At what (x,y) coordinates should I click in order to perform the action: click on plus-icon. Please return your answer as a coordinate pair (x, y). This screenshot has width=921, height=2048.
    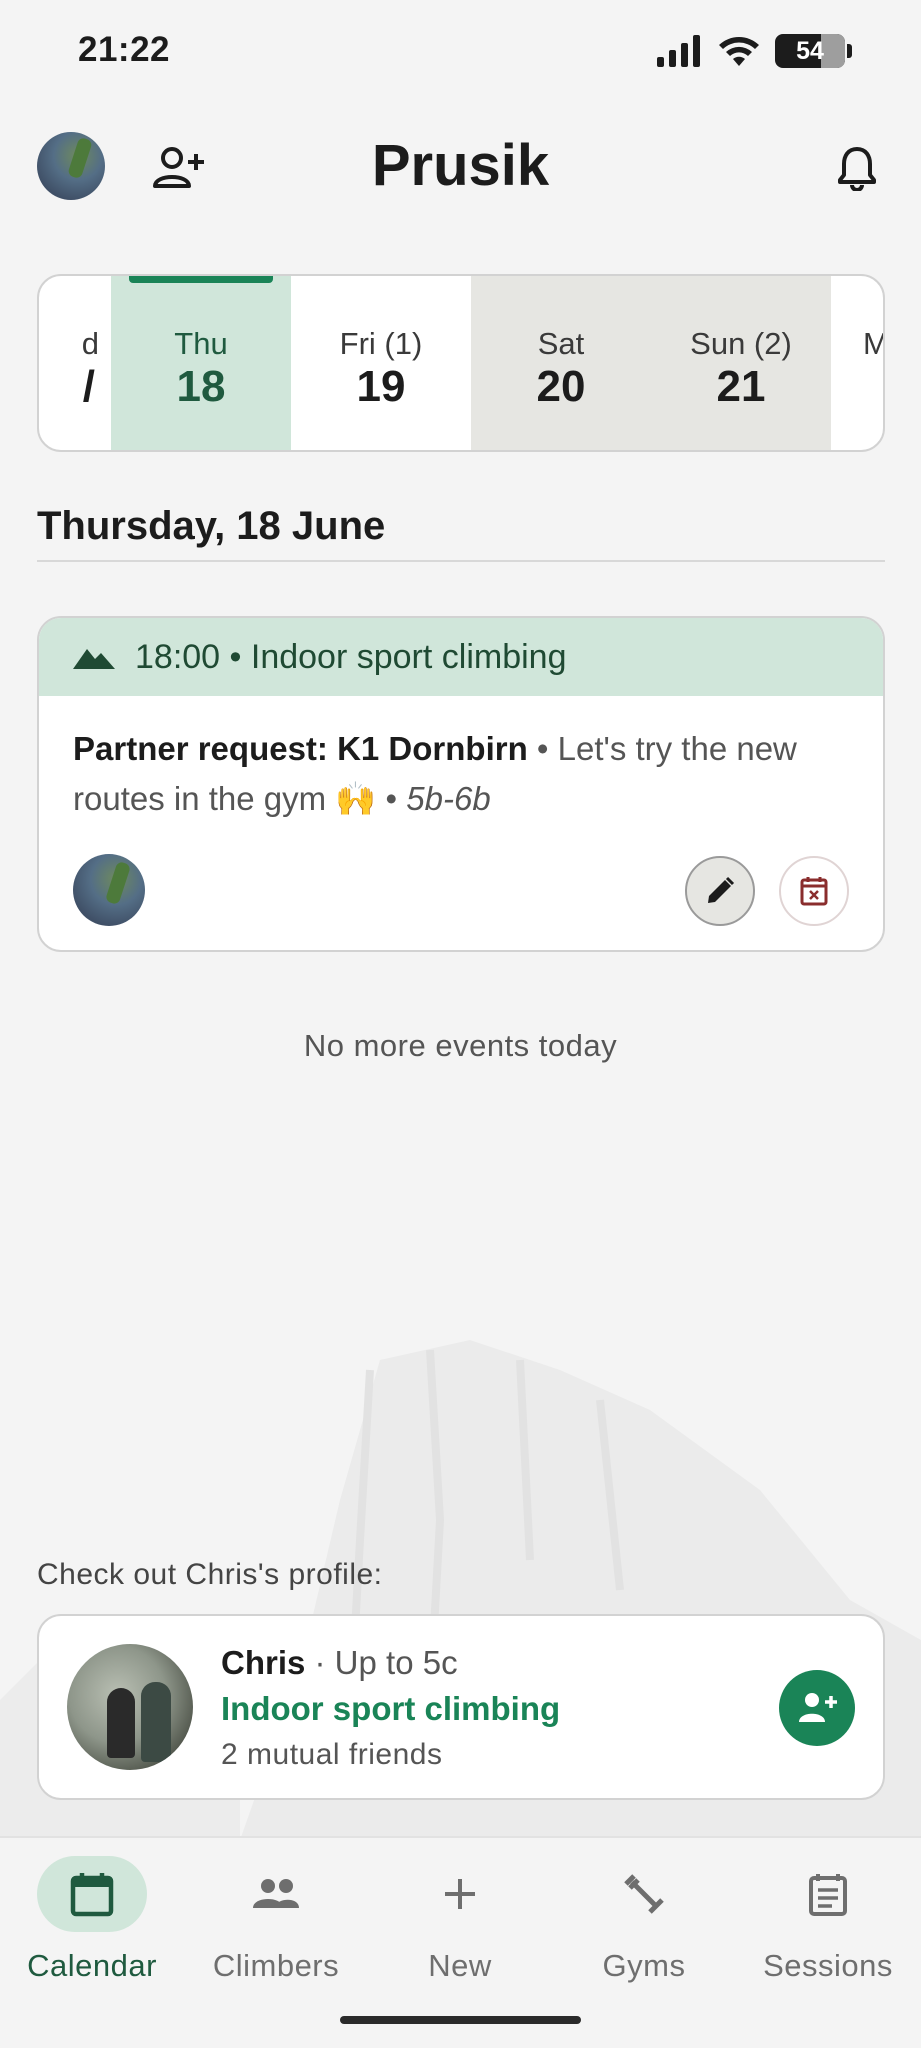
    Looking at the image, I should click on (460, 1894).